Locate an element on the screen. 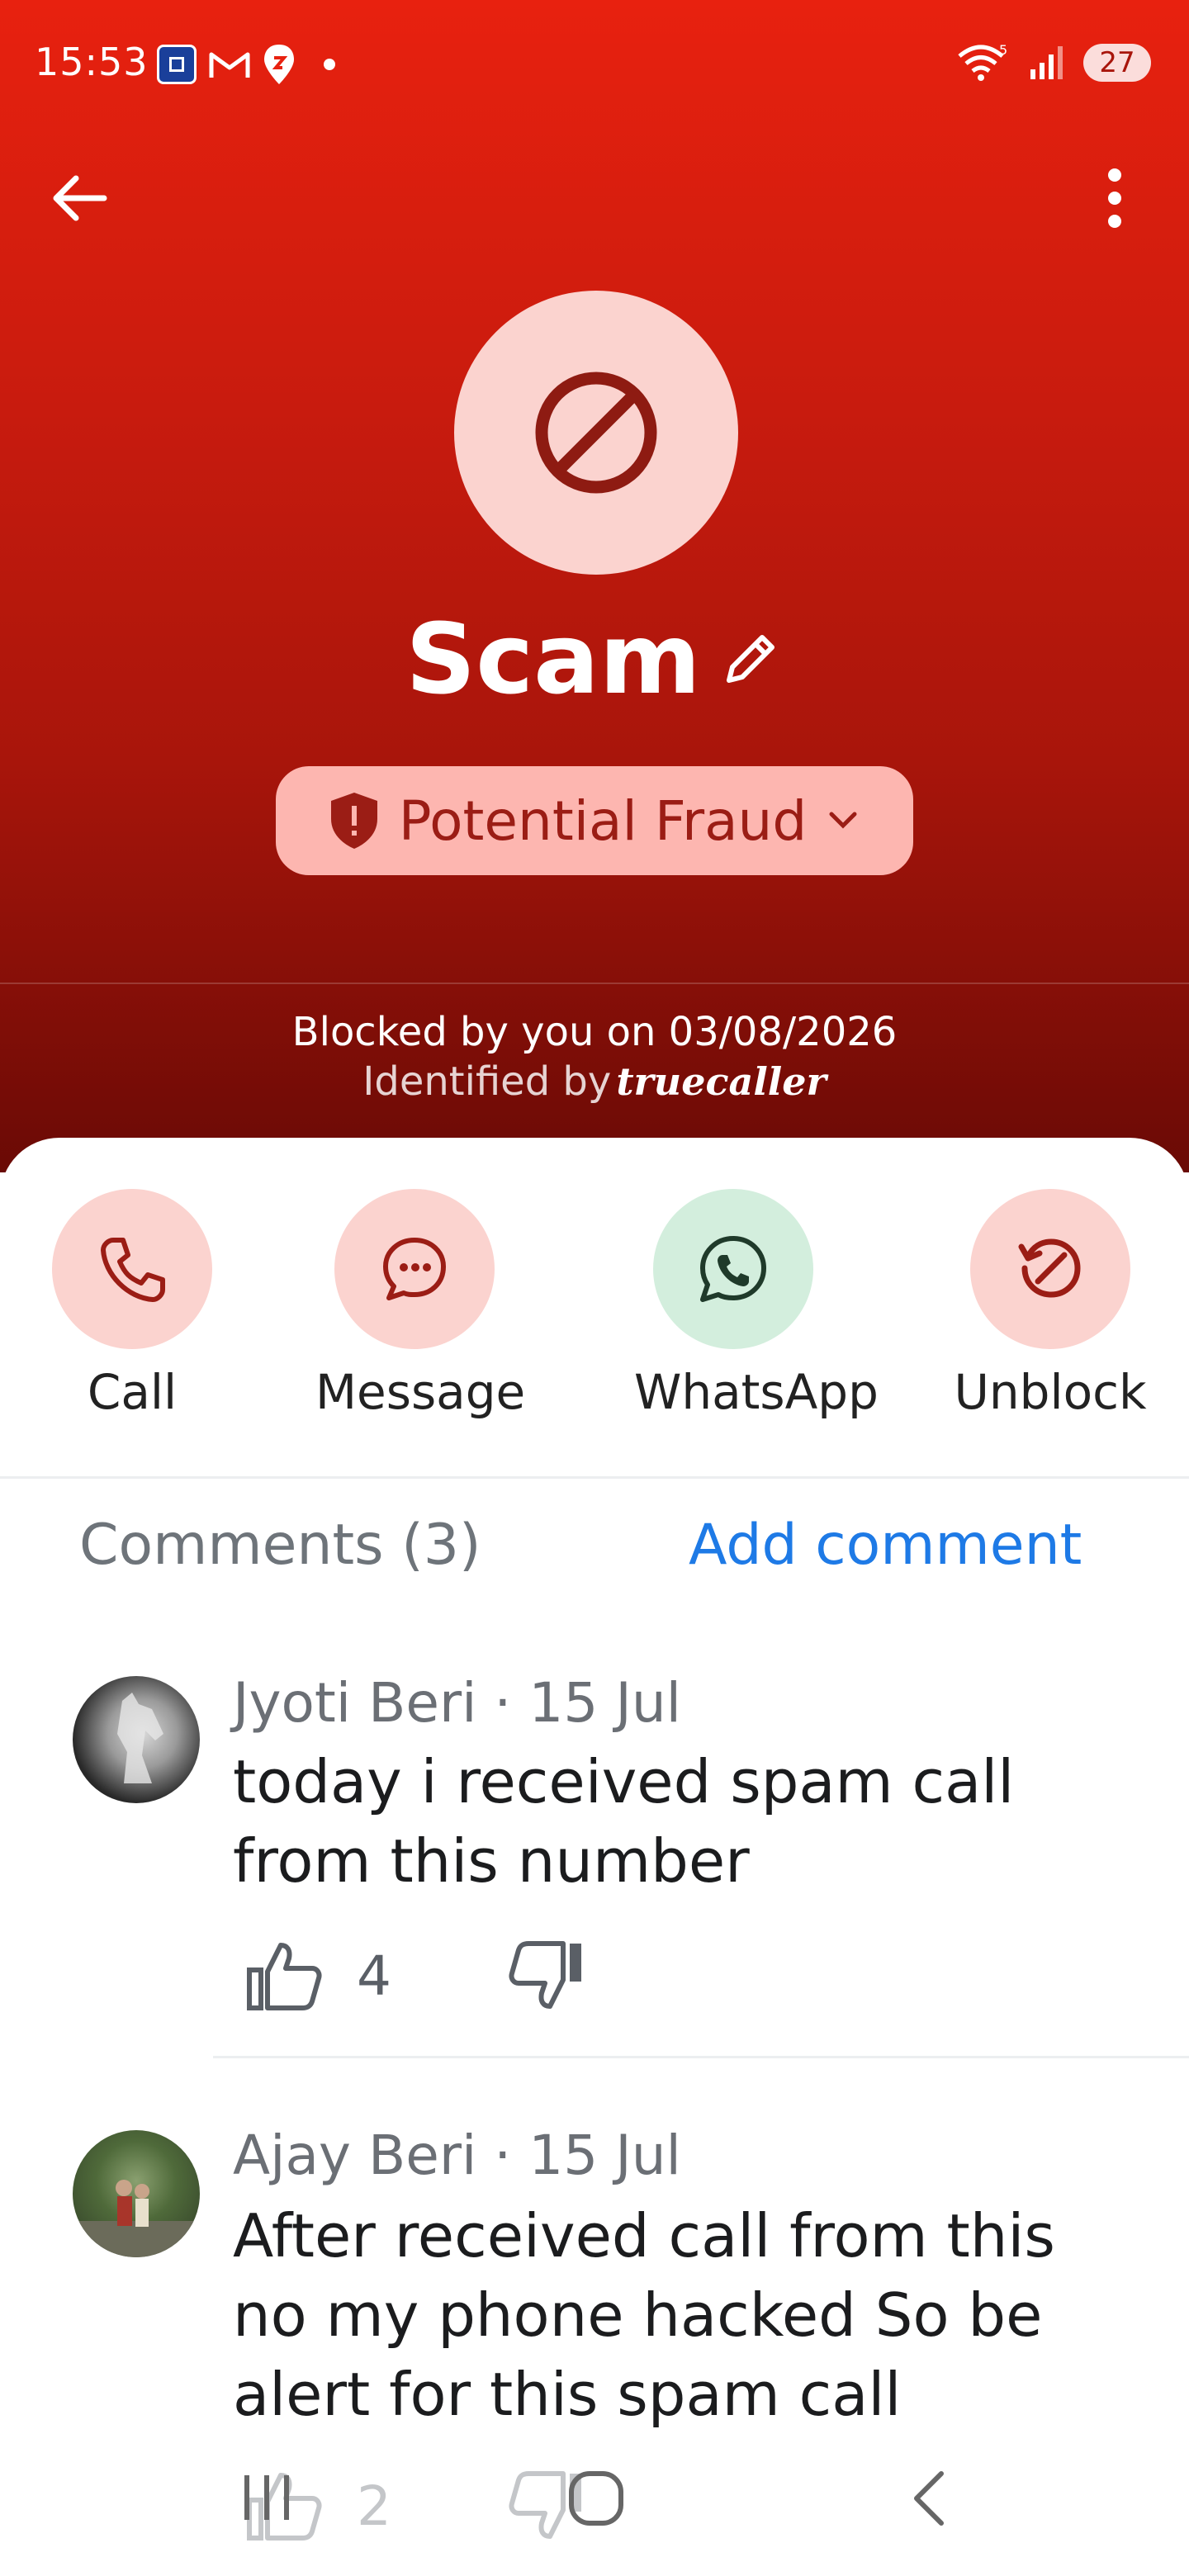 This screenshot has height=2576, width=1189. horse-portrait-icon is located at coordinates (140, 1738).